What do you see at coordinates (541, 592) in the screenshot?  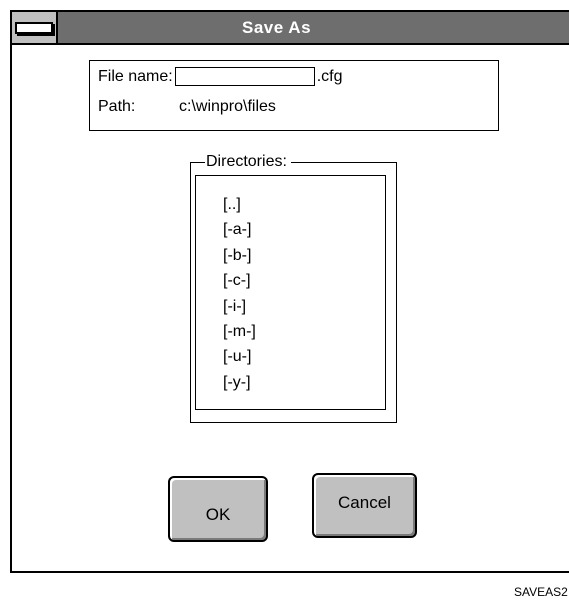 I see `figure-caption: SAVEAS2` at bounding box center [541, 592].